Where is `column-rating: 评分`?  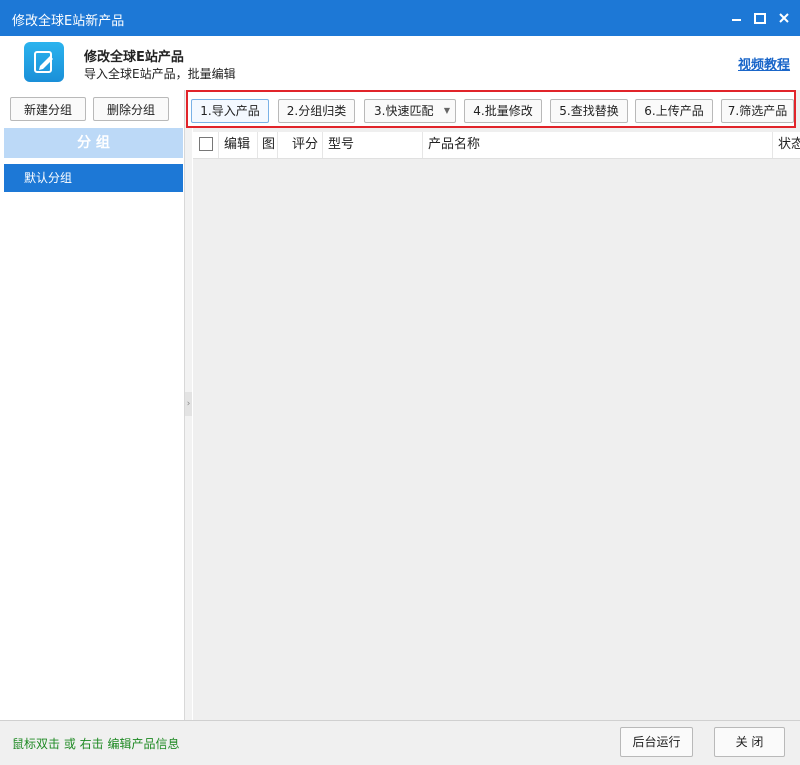 column-rating: 评分 is located at coordinates (300, 145).